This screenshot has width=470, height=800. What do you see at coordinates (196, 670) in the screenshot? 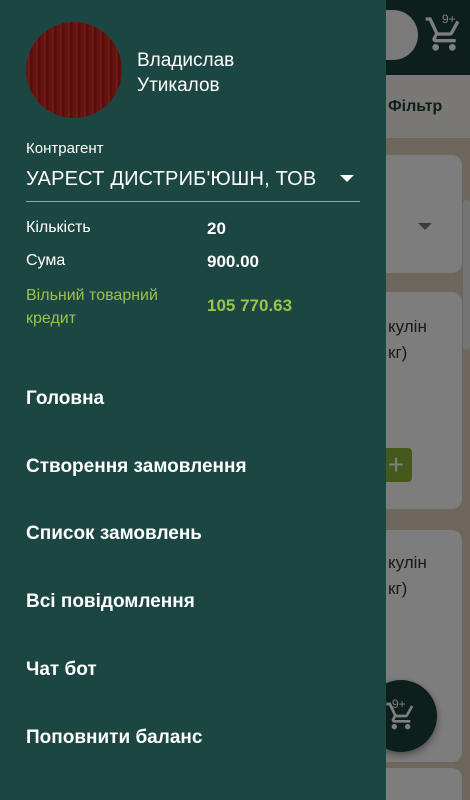
I see `menu-item-chat-bot: Чат бот` at bounding box center [196, 670].